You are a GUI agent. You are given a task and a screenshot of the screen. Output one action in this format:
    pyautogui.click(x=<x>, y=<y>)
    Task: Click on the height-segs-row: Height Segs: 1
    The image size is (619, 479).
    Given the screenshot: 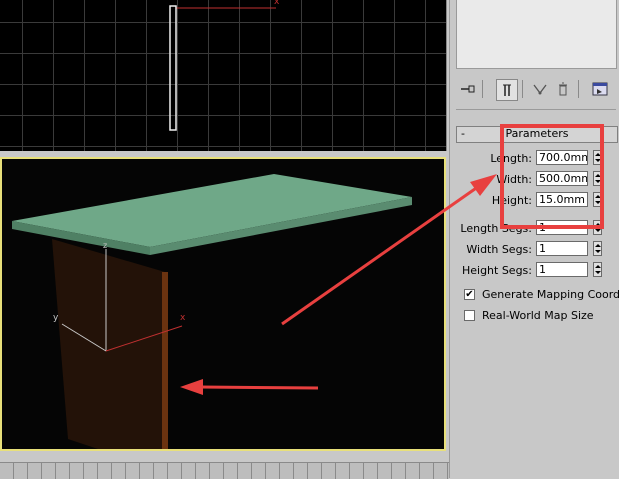 What is the action you would take?
    pyautogui.click(x=534, y=271)
    